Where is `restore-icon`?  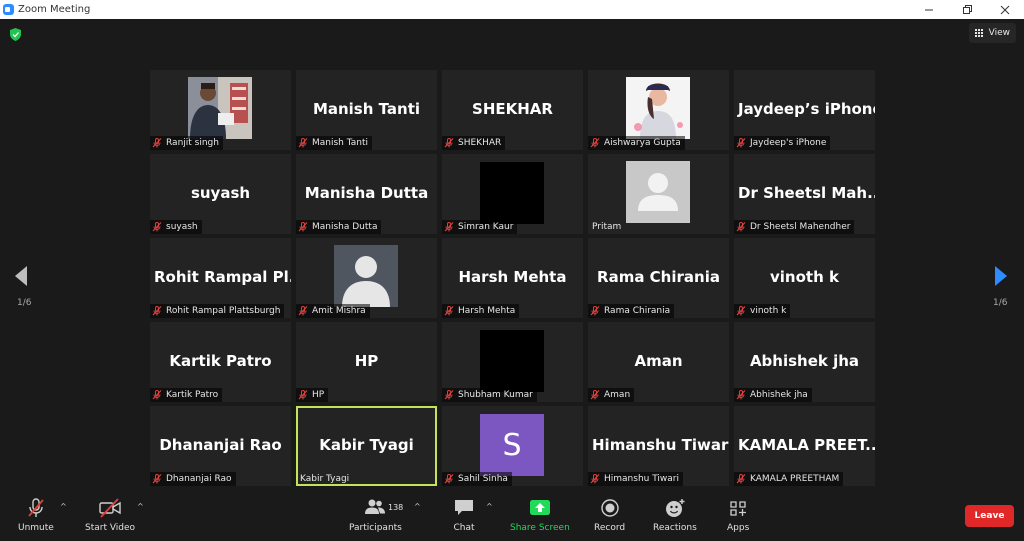 restore-icon is located at coordinates (967, 9).